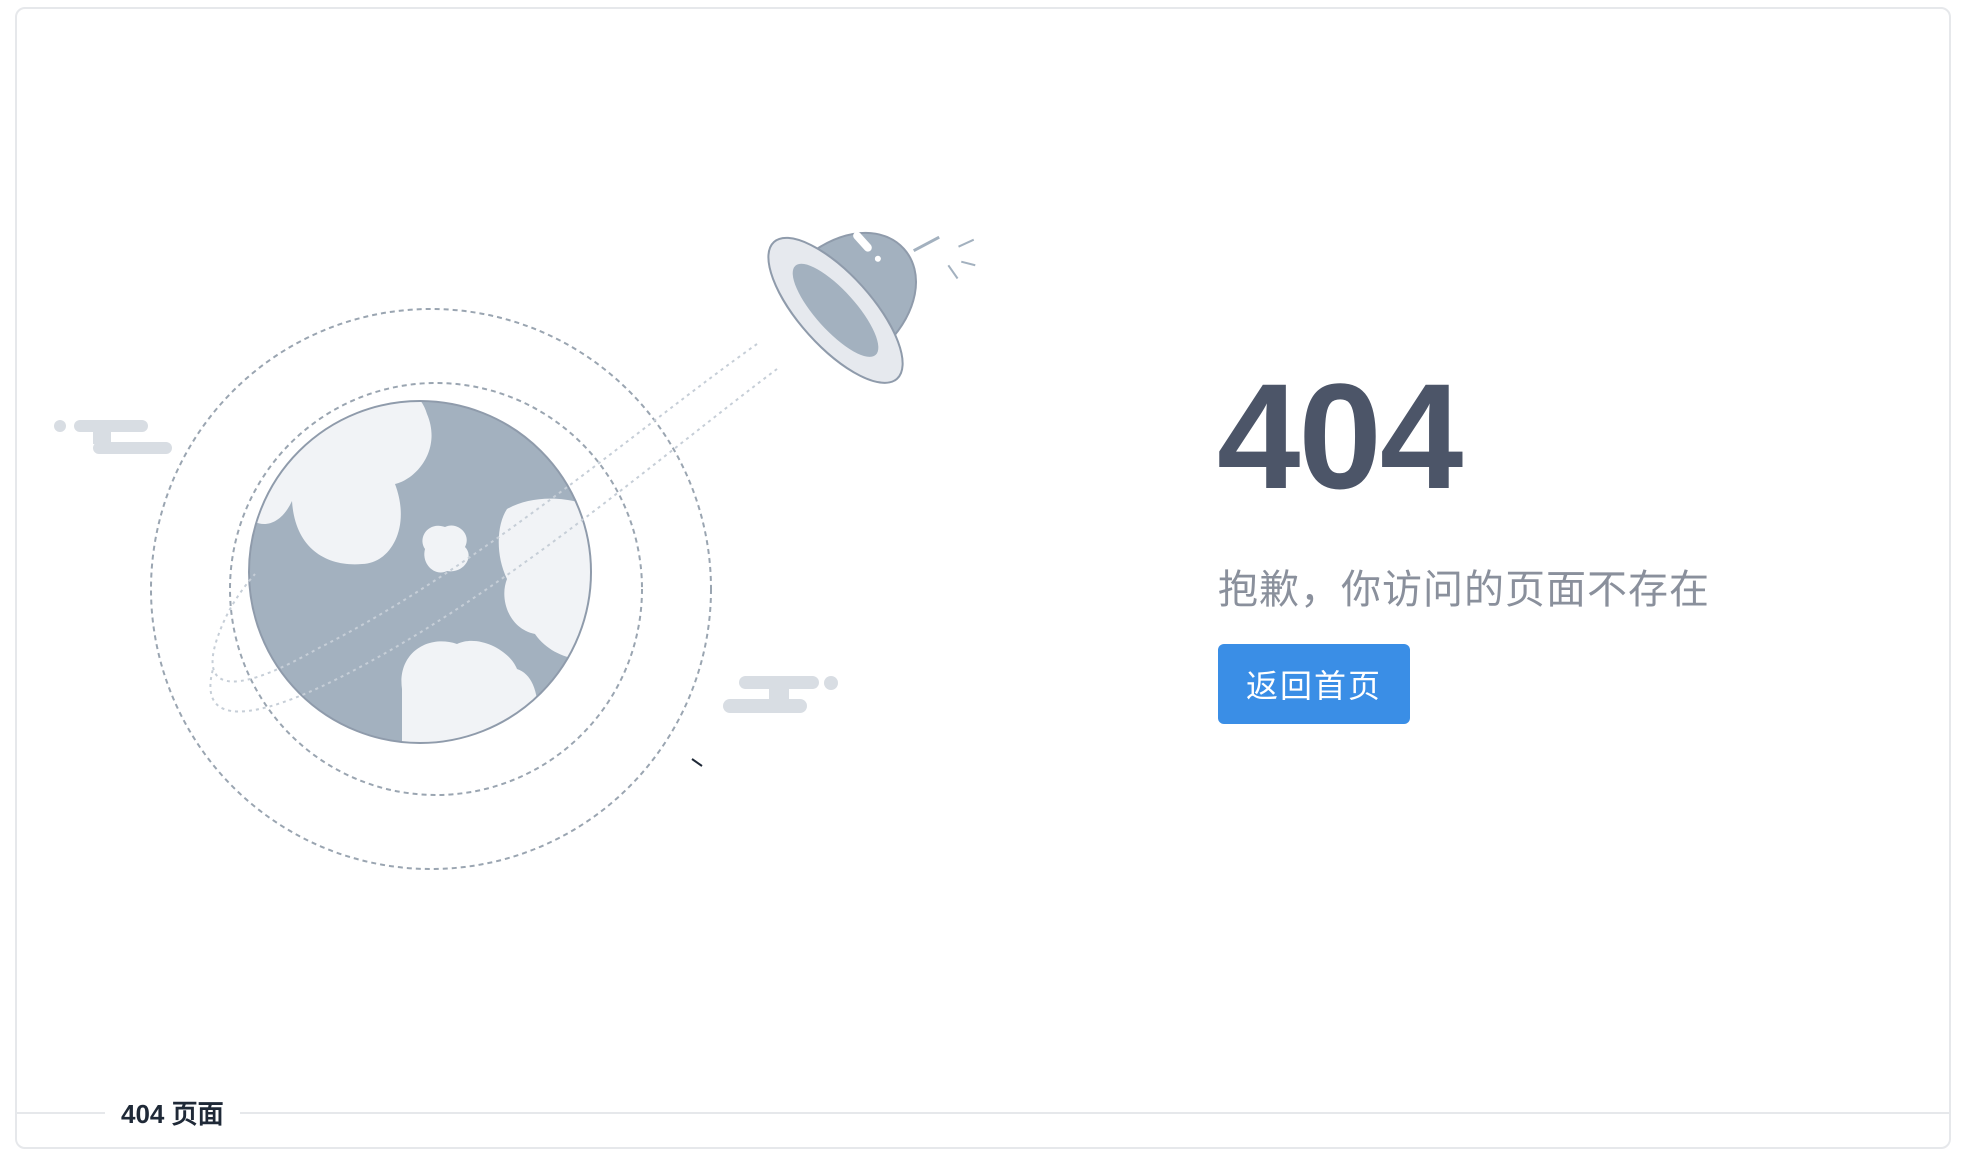  I want to click on back-home-button: 返回首页, so click(1314, 684).